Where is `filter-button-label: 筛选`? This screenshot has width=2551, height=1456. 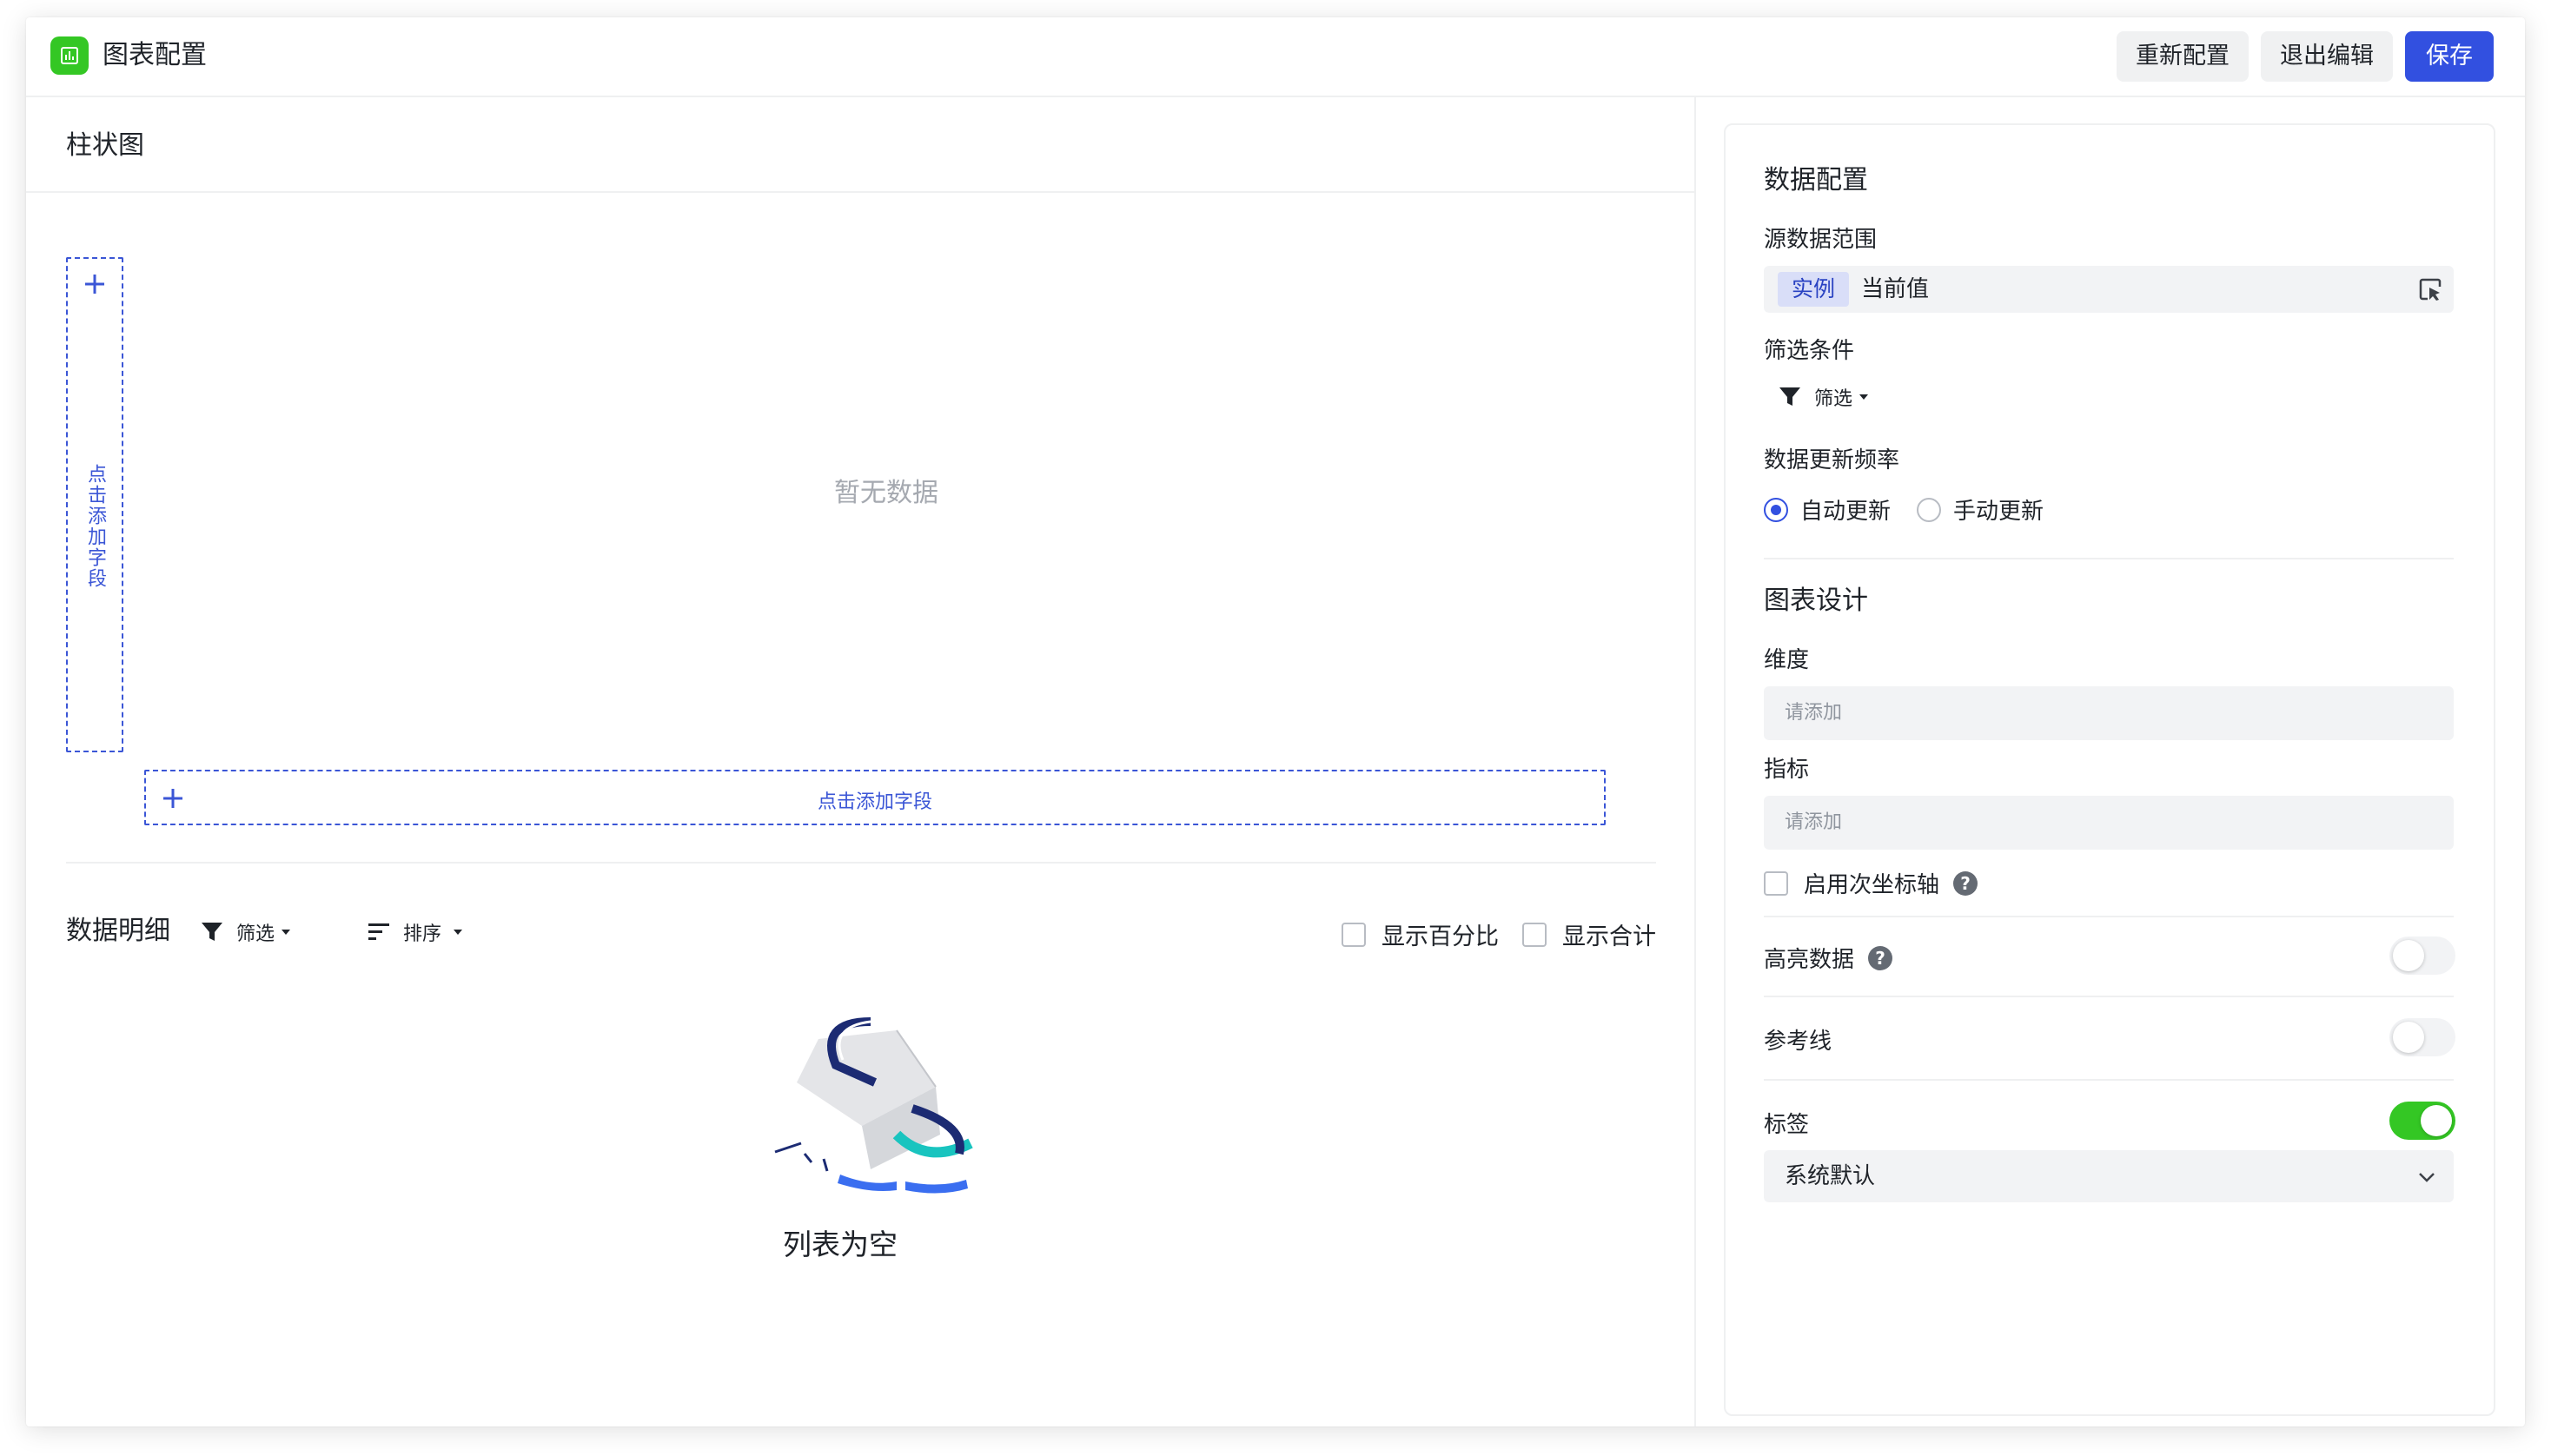
filter-button-label: 筛选 is located at coordinates (1833, 399).